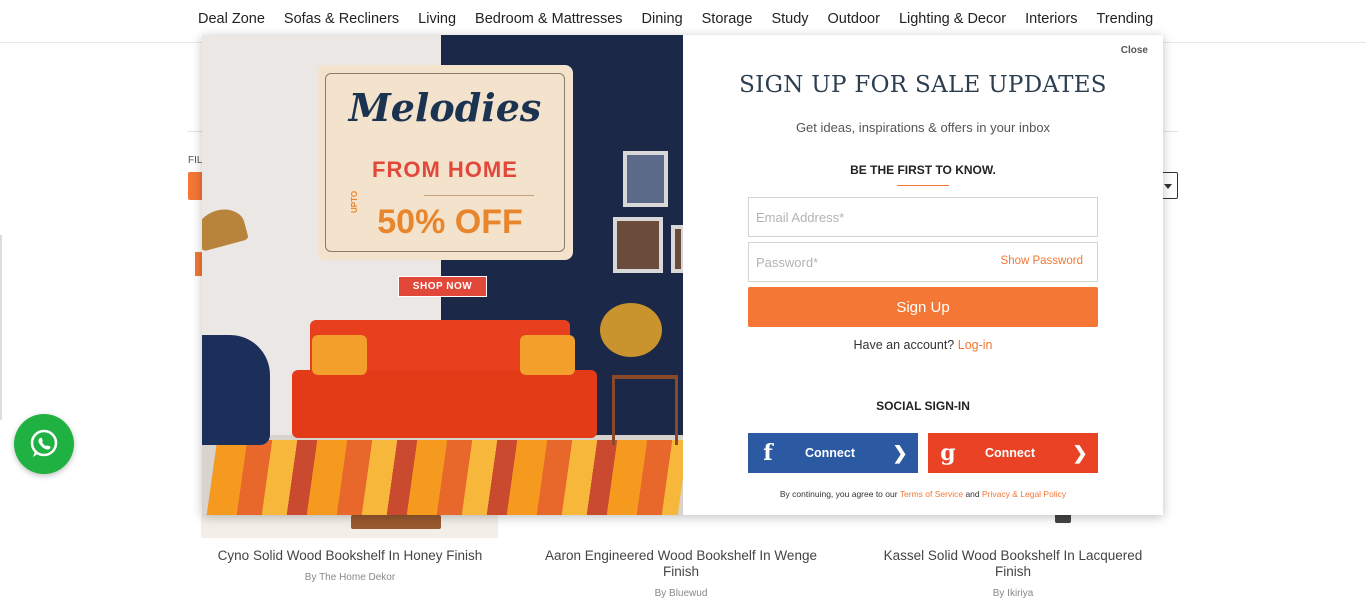  What do you see at coordinates (1024, 494) in the screenshot?
I see `privacy-policy-link: Privacy & Legal Policy` at bounding box center [1024, 494].